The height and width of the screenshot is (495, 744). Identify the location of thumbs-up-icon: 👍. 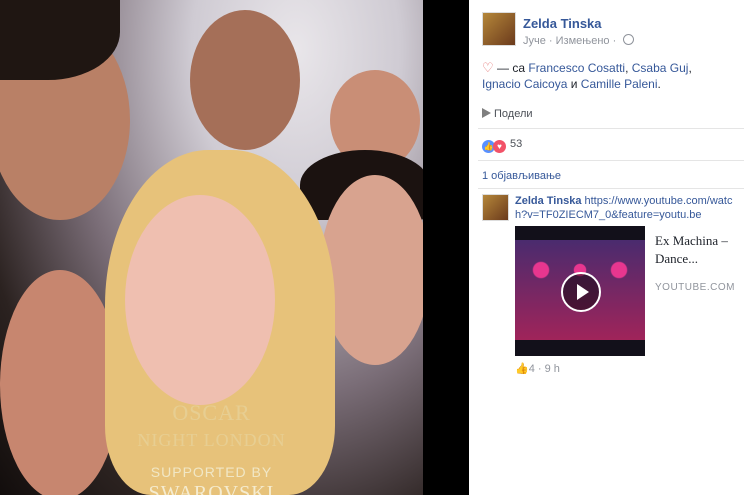
(522, 369).